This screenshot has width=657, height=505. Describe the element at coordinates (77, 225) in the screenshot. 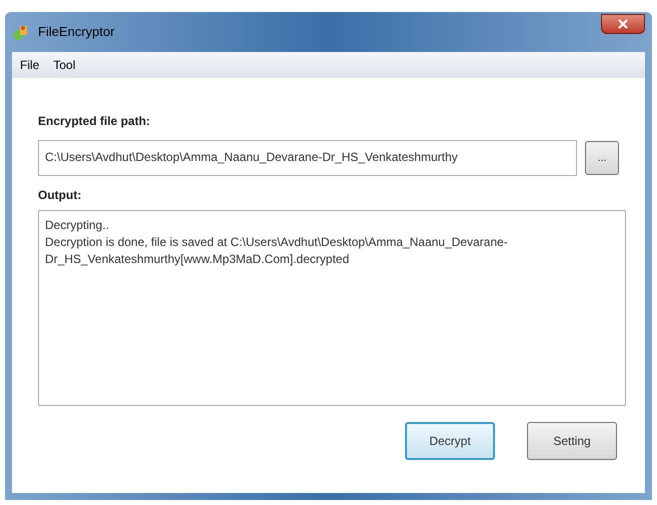

I see `output-line: Decrypting..` at that location.